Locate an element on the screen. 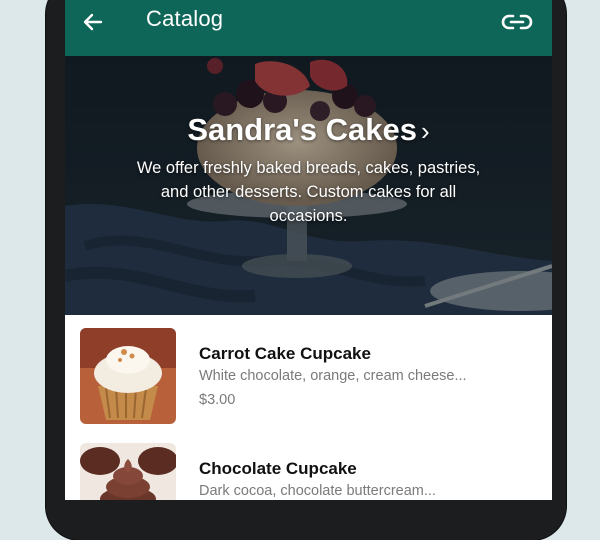 Image resolution: width=600 pixels, height=540 pixels. chevron-right-icon: › is located at coordinates (425, 131).